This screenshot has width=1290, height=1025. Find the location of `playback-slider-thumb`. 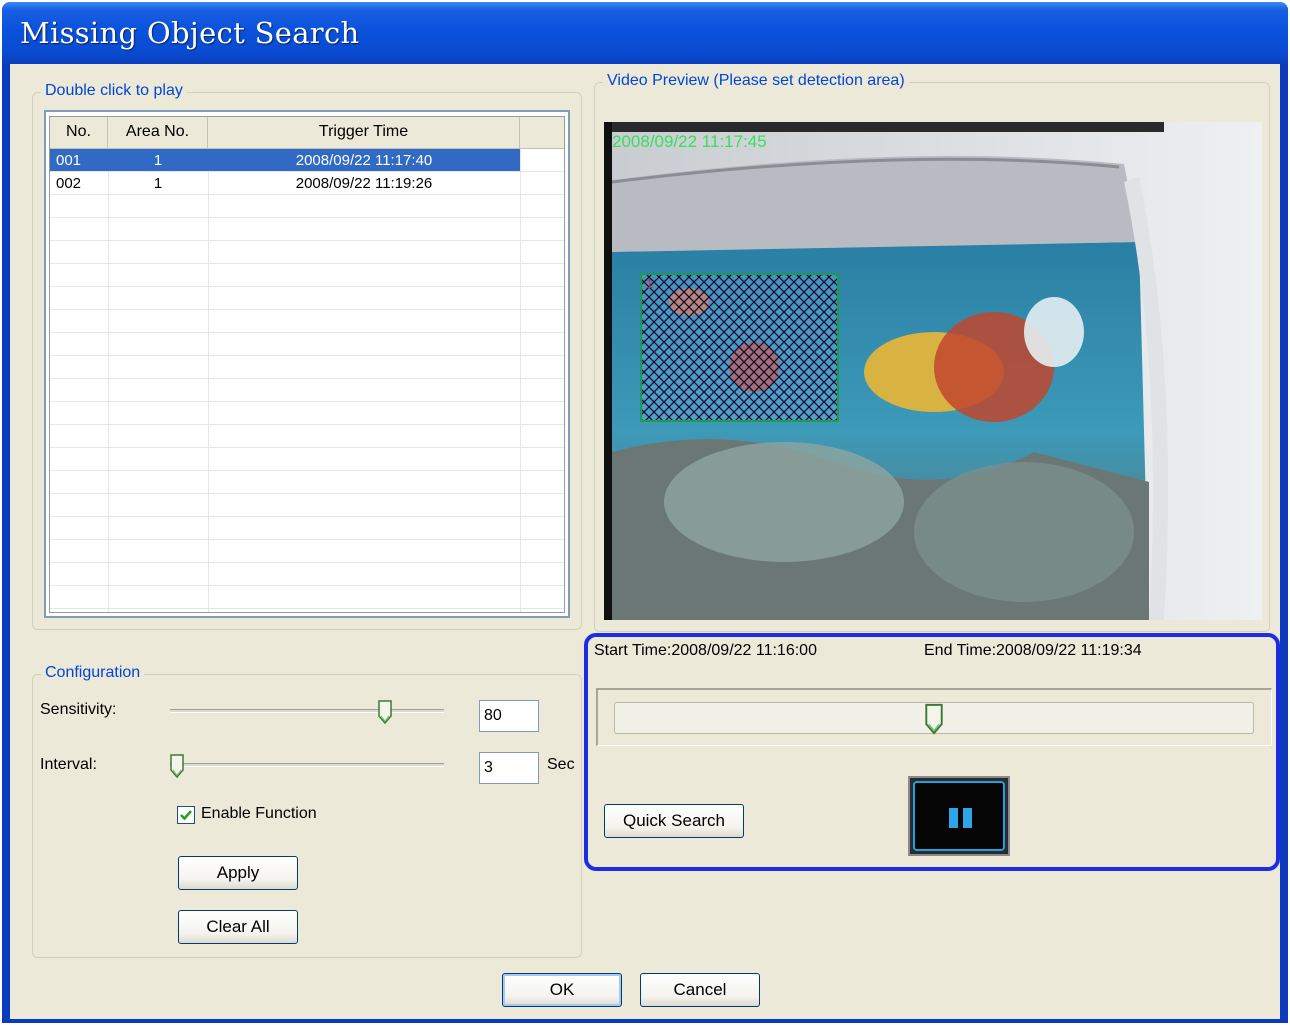

playback-slider-thumb is located at coordinates (934, 719).